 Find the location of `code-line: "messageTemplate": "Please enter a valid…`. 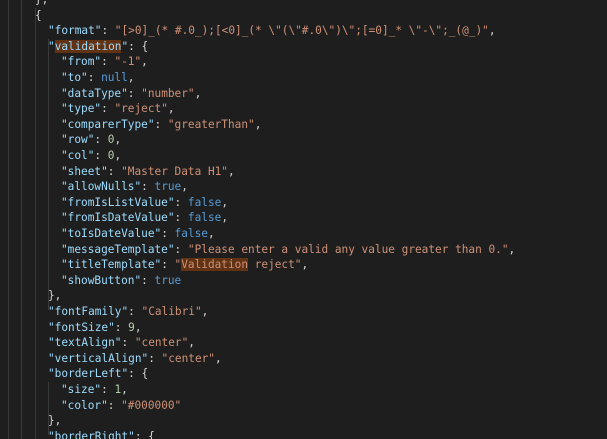

code-line: "messageTemplate": "Please enter a valid… is located at coordinates (288, 250).